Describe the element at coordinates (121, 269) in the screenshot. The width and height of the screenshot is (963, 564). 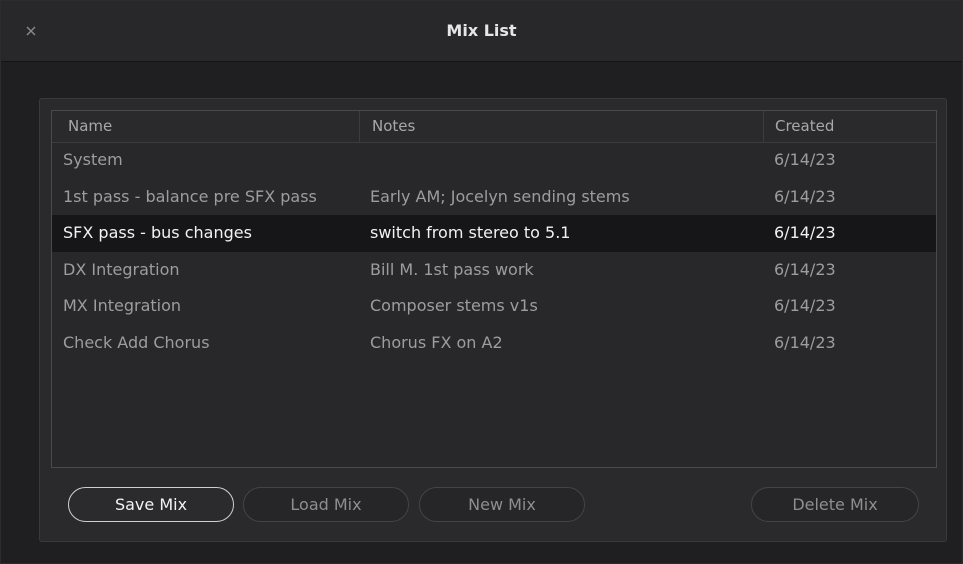
I see `cell-name: DX Integration` at that location.